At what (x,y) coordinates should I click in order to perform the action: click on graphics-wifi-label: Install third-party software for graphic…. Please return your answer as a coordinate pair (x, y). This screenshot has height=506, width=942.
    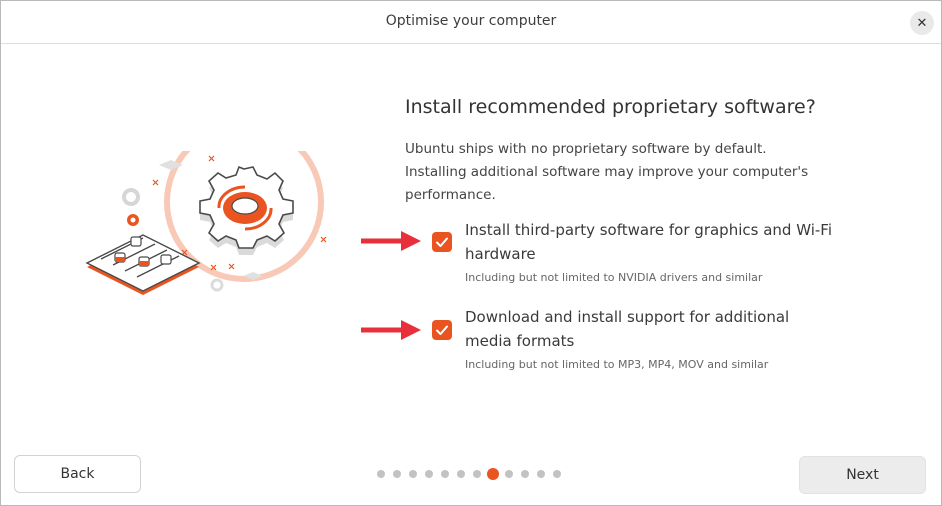
    Looking at the image, I should click on (650, 242).